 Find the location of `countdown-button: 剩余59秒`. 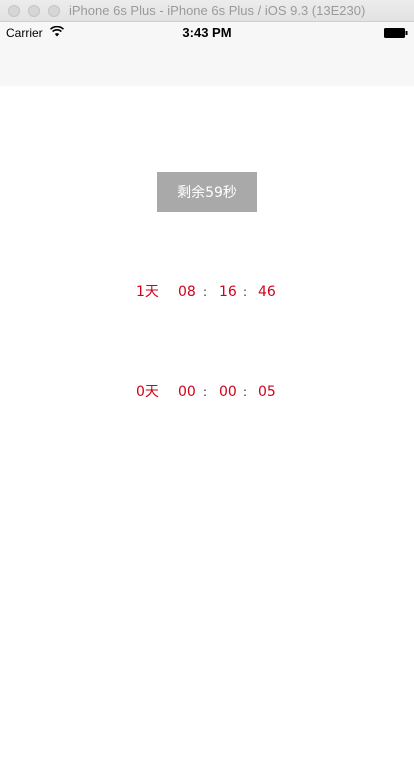

countdown-button: 剩余59秒 is located at coordinates (207, 192).